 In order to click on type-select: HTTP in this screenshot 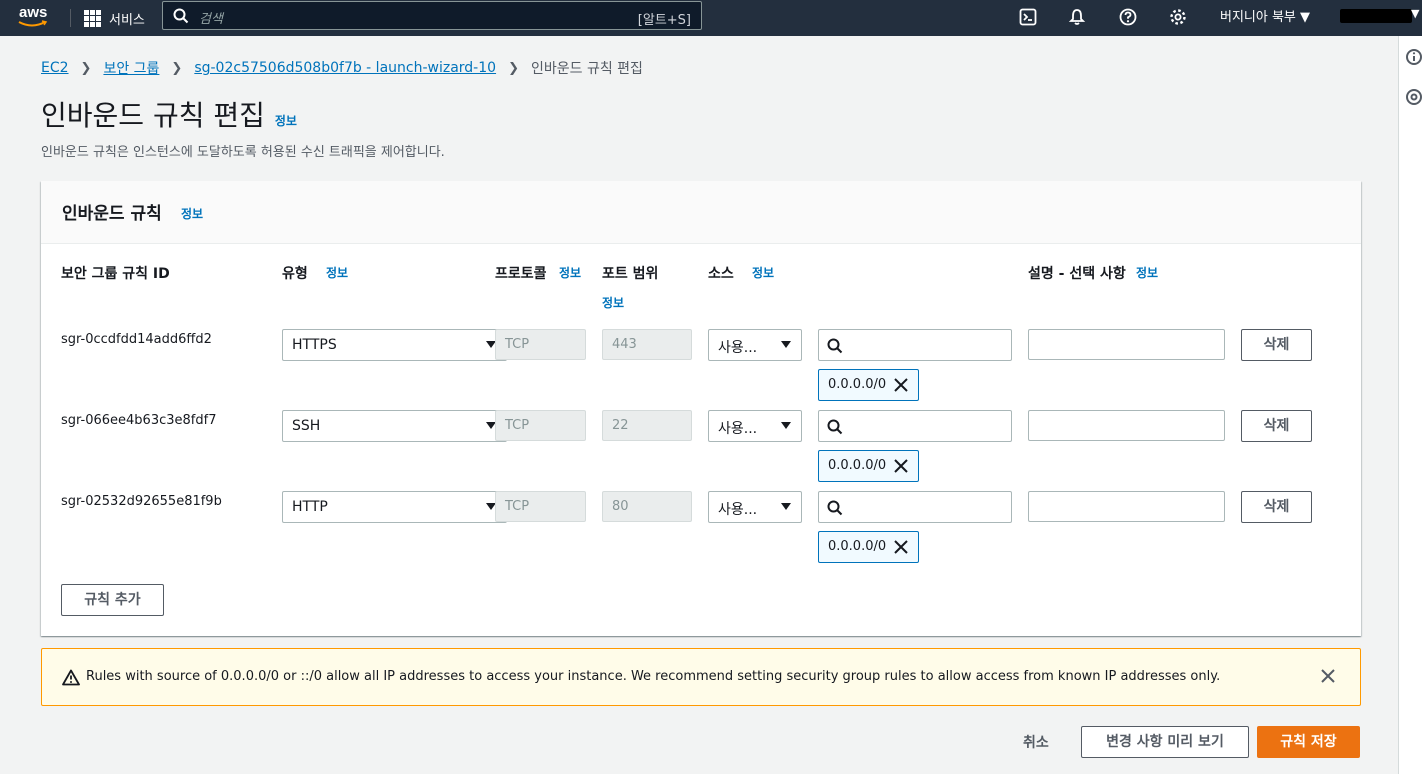, I will do `click(394, 507)`.